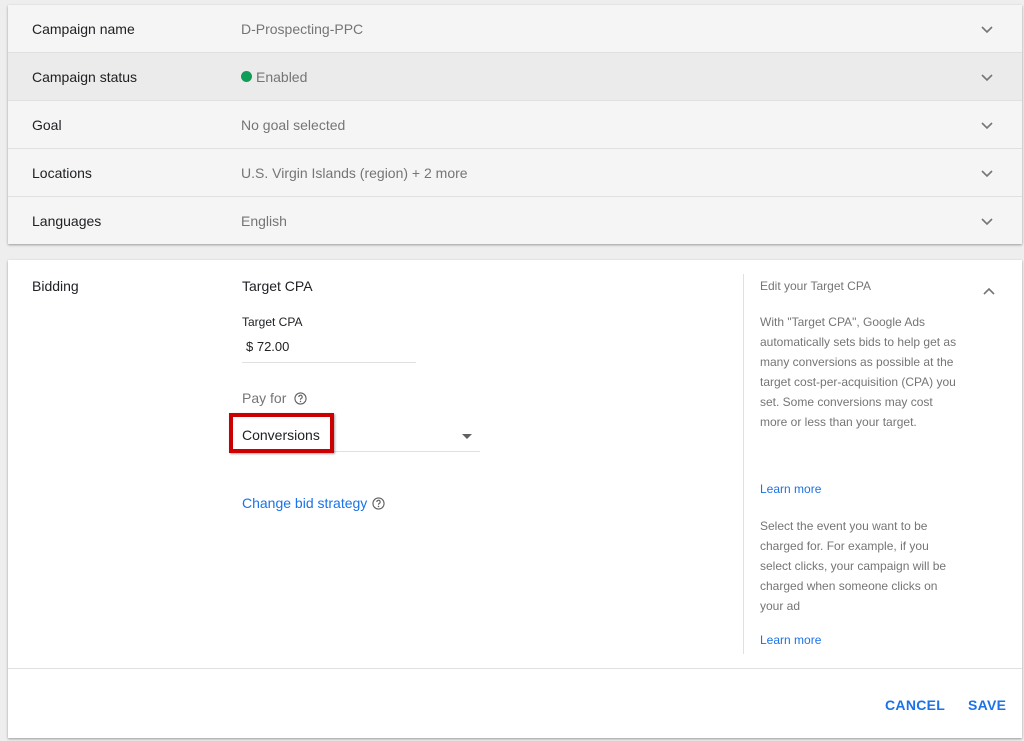 This screenshot has height=741, width=1024. What do you see at coordinates (329, 350) in the screenshot?
I see `target-cpa-input: $ 72.00` at bounding box center [329, 350].